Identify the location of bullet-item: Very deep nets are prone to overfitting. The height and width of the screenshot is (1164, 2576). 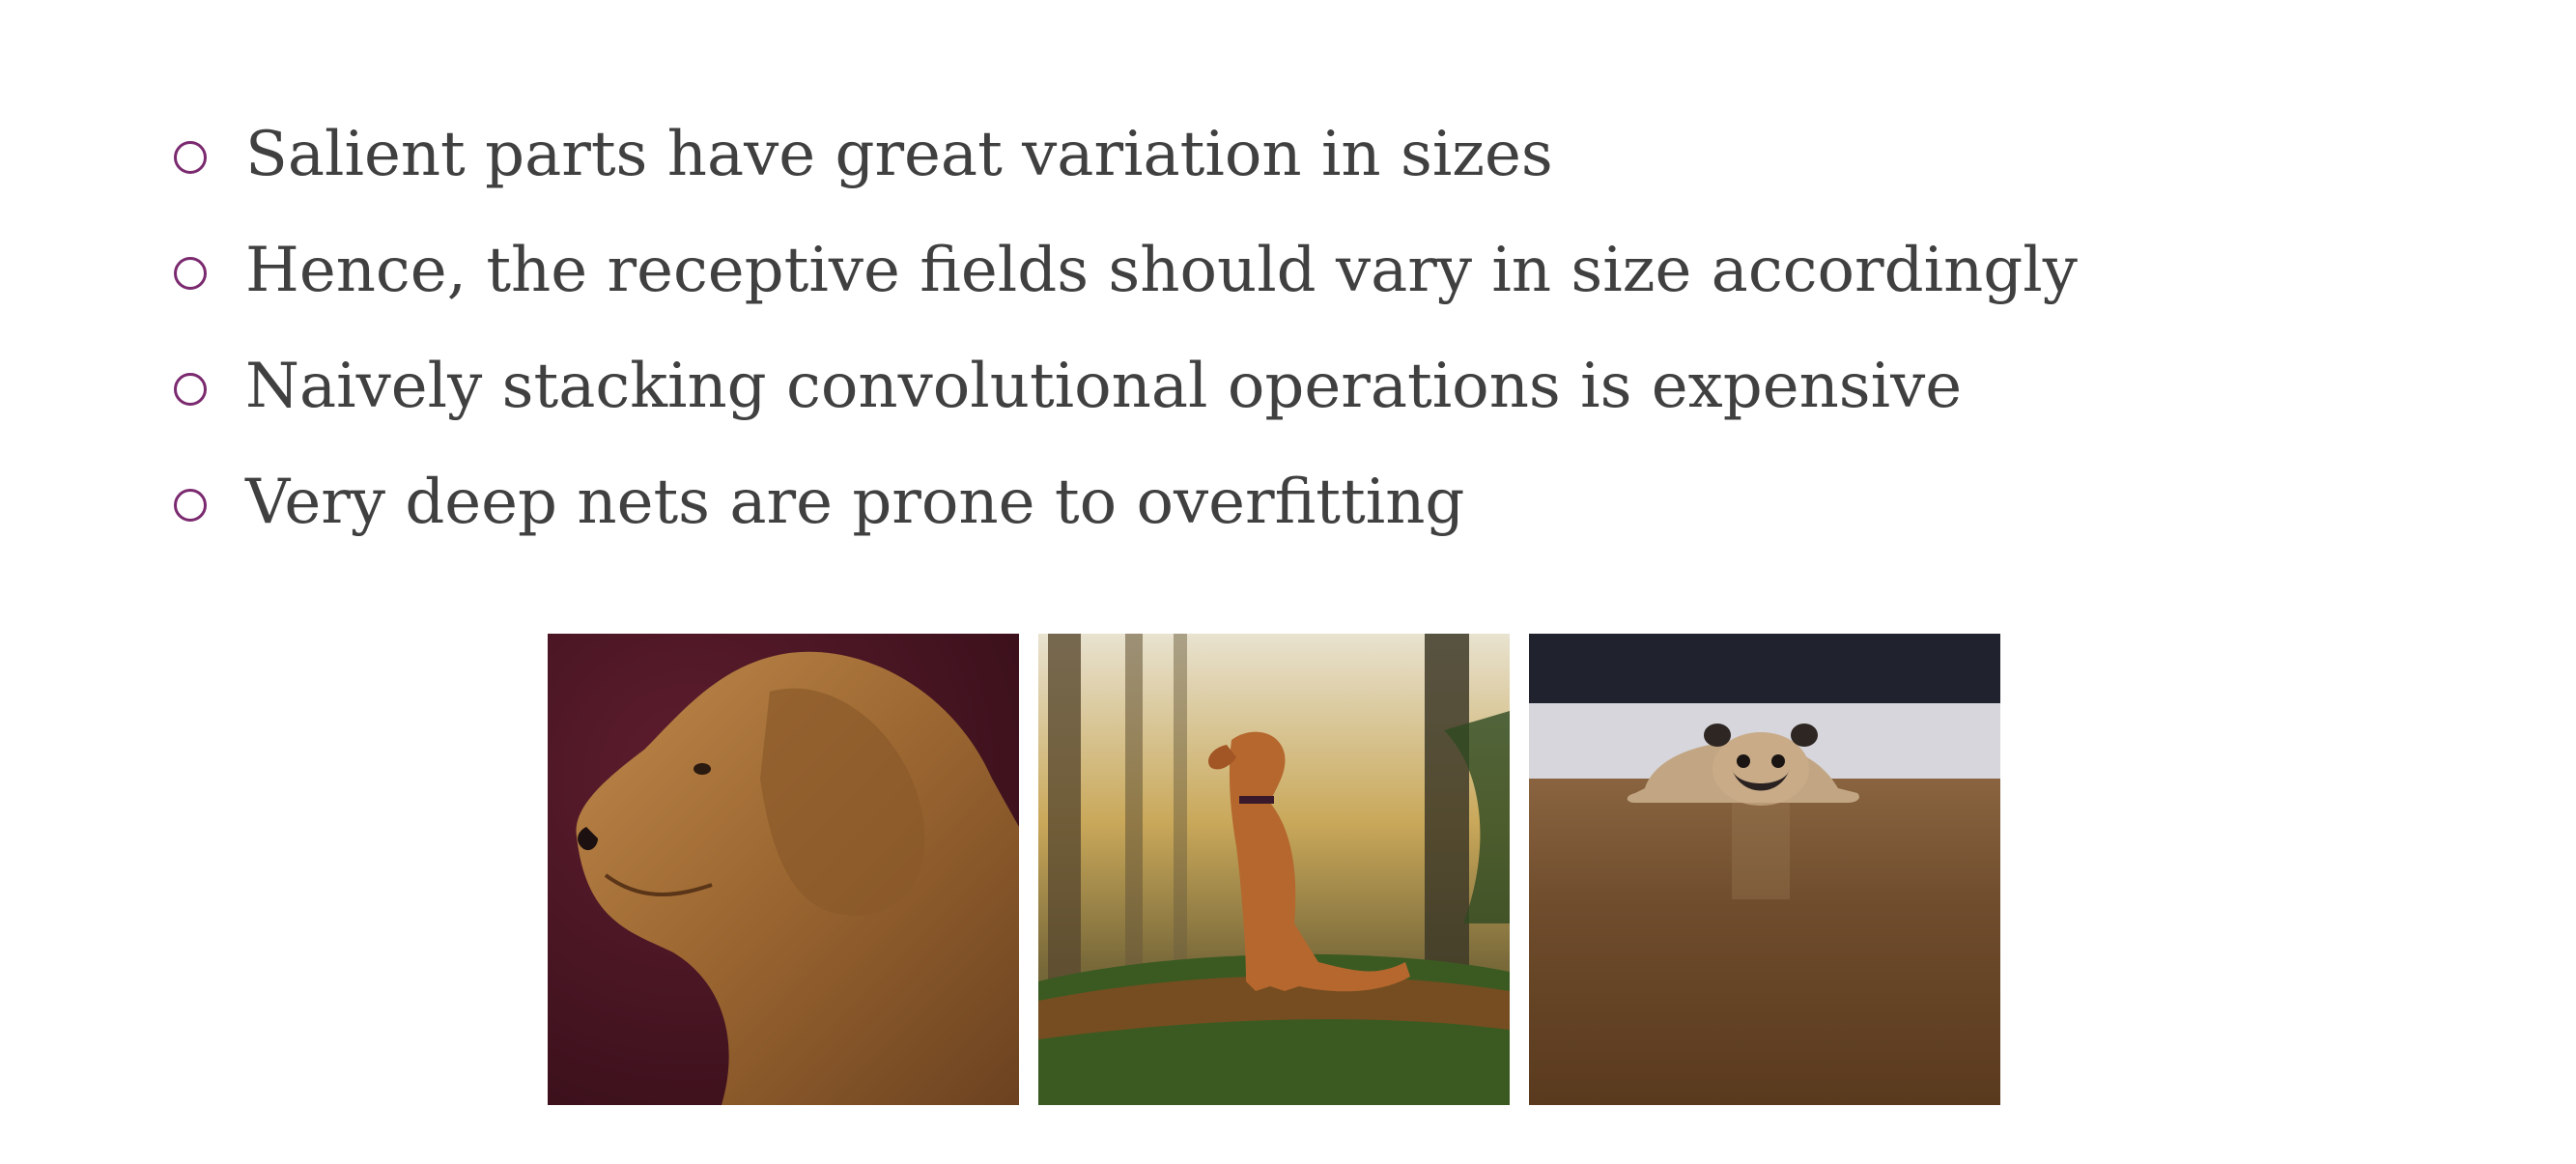
(1126, 502).